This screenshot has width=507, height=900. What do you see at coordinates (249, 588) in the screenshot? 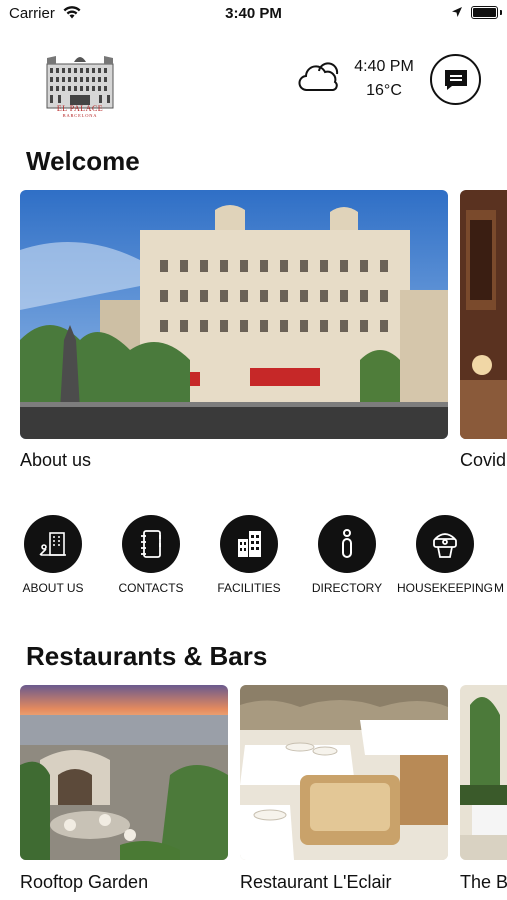
I see `quick-menu-label: FACILITIES` at bounding box center [249, 588].